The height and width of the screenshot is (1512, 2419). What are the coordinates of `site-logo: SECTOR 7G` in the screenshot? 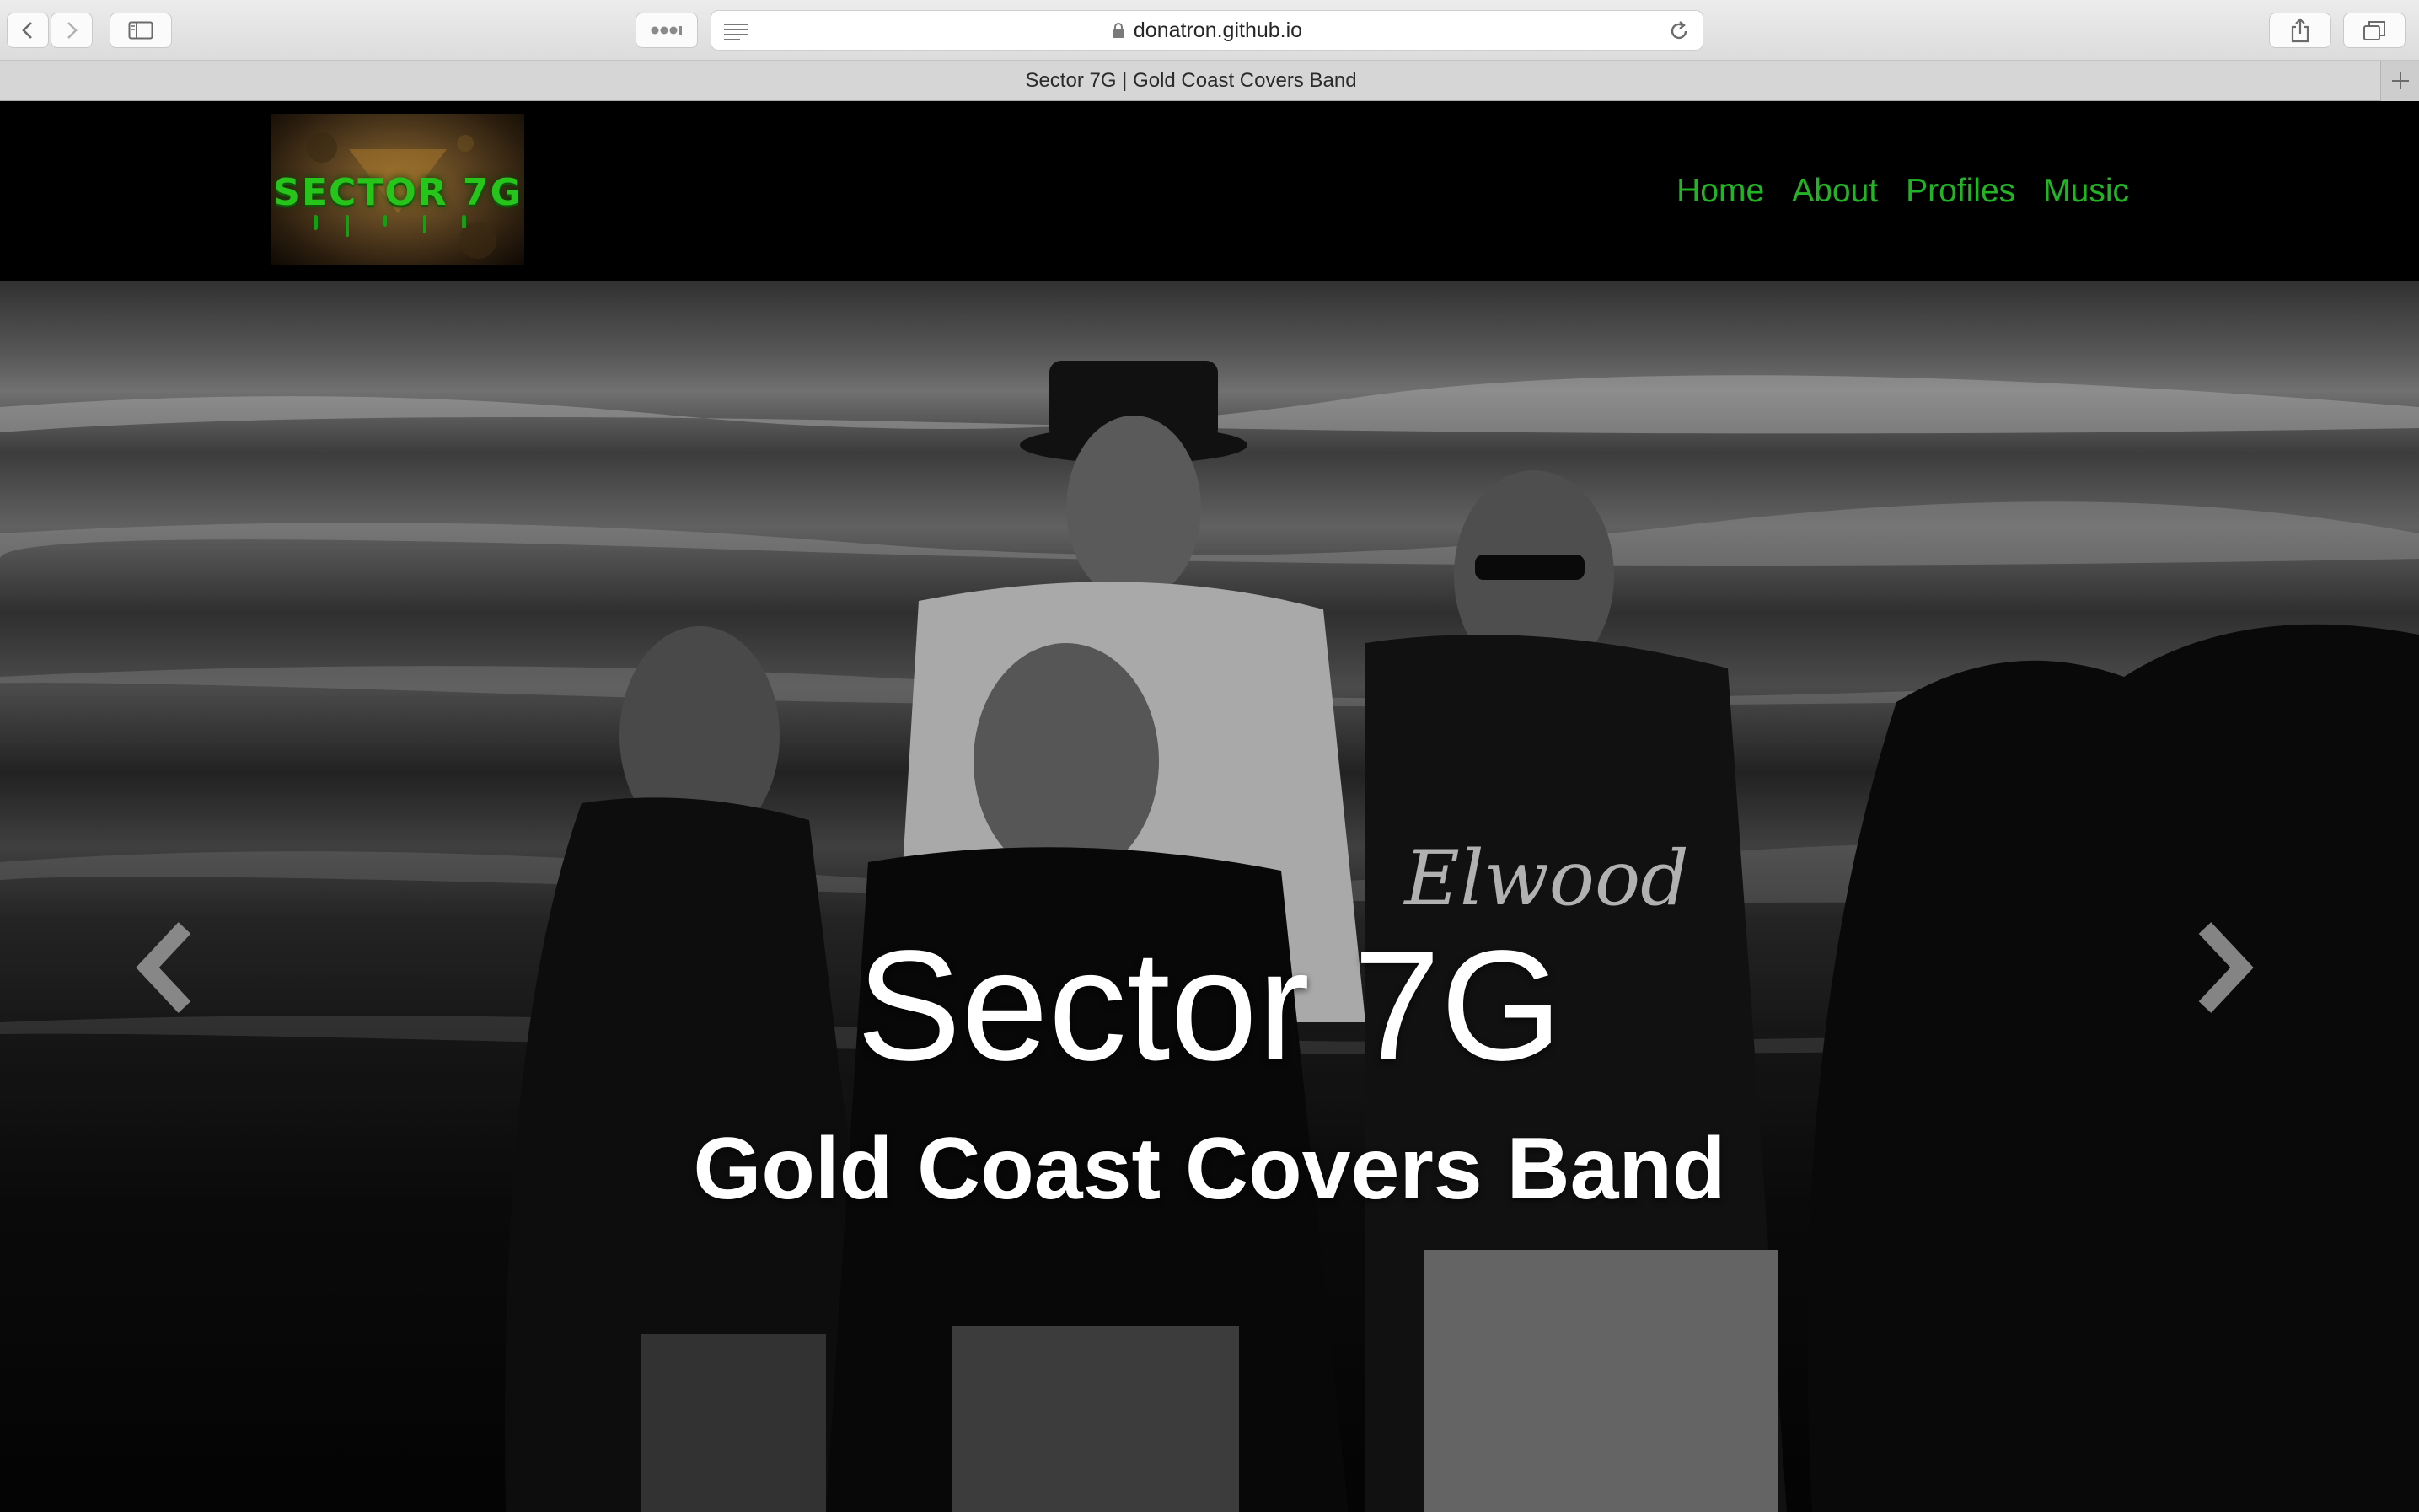 It's located at (397, 189).